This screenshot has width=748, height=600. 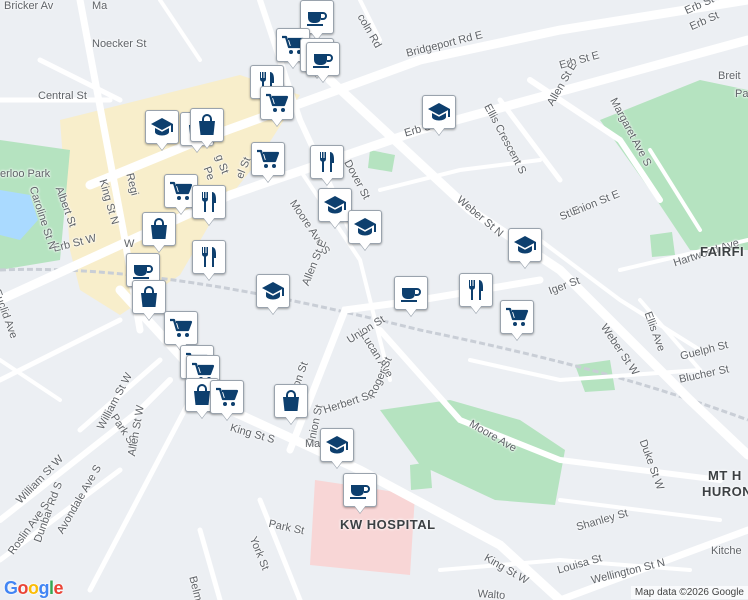 I want to click on street-label: Bricker Av, so click(x=29, y=6).